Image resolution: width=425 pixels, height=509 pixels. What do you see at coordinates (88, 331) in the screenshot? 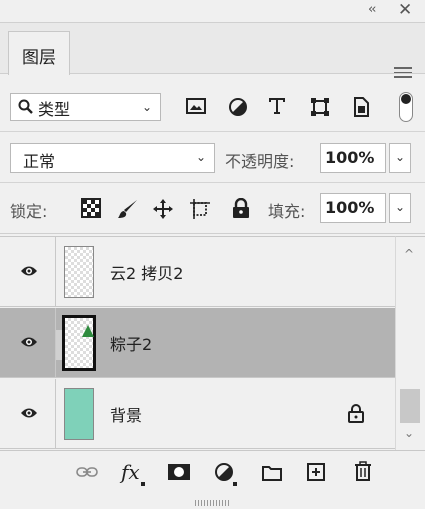
I see `leaf-thumbnail-image` at bounding box center [88, 331].